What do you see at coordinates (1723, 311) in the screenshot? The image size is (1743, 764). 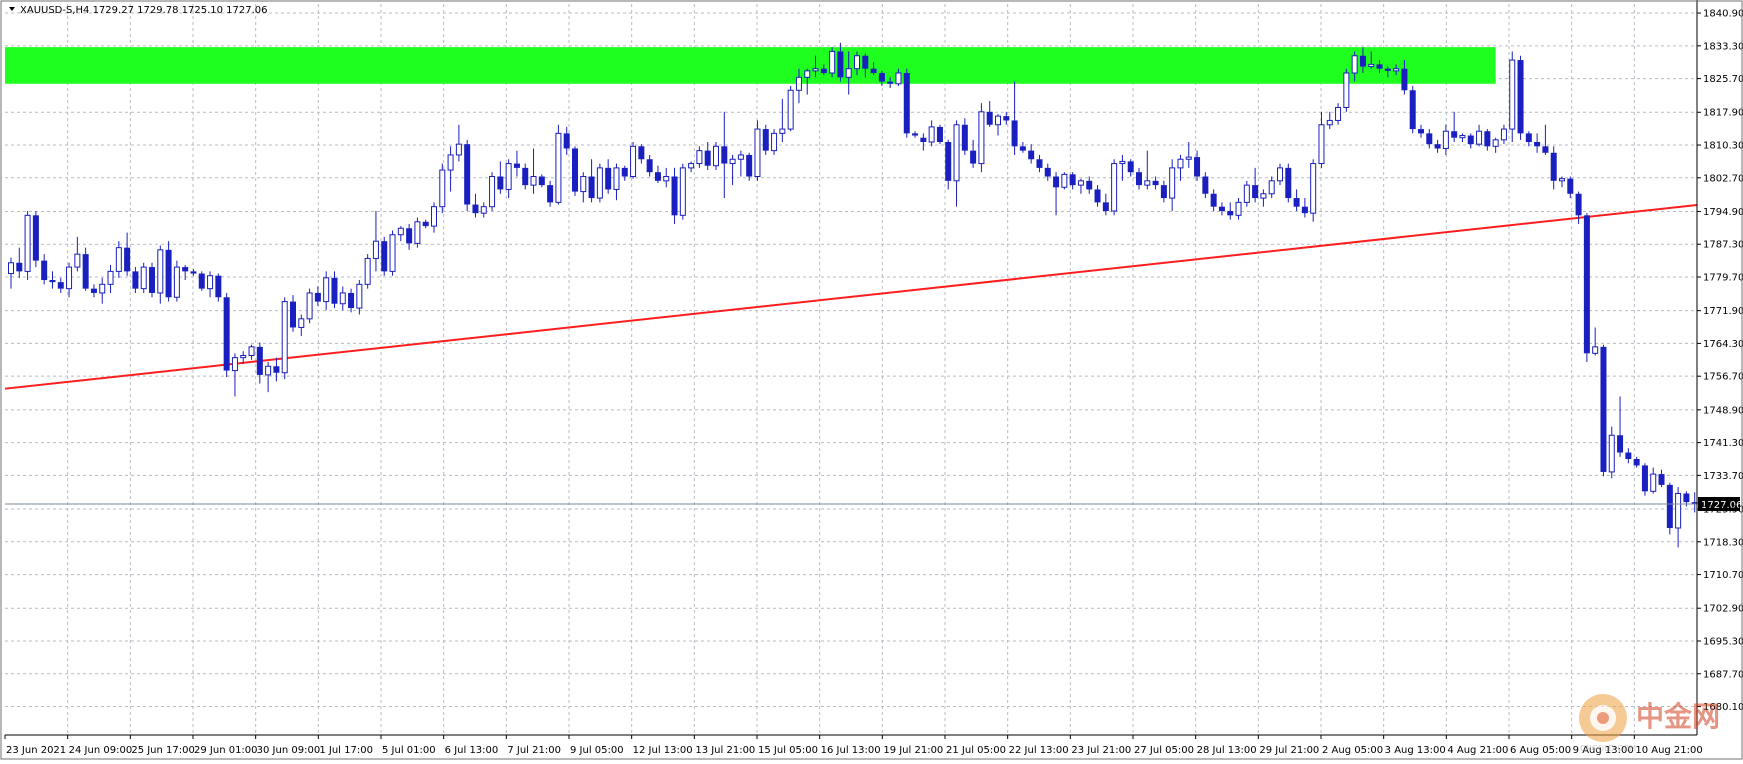 I see `y-tick-label: 1771.90` at bounding box center [1723, 311].